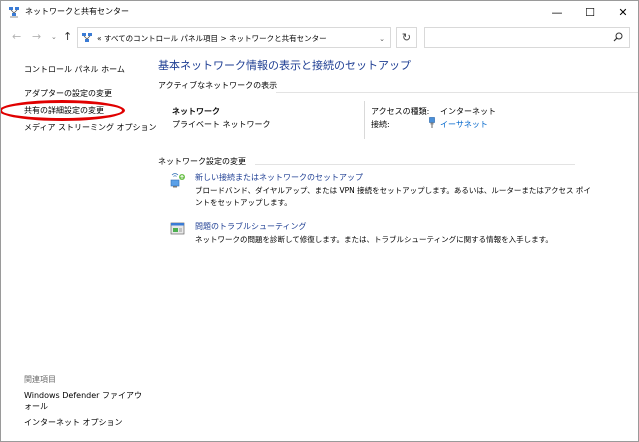 This screenshot has width=639, height=442. I want to click on media-streaming-options-link: メディア ストリーミング オプション, so click(90, 127).